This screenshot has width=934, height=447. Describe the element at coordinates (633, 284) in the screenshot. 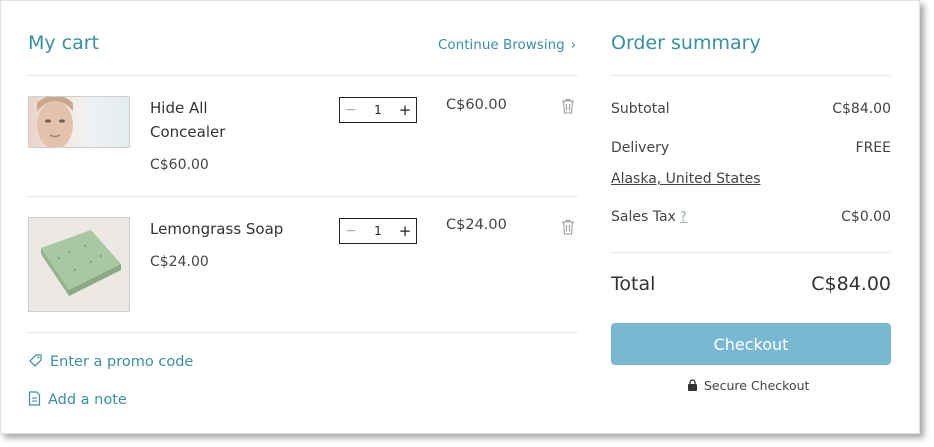

I see `total-label: Total` at that location.